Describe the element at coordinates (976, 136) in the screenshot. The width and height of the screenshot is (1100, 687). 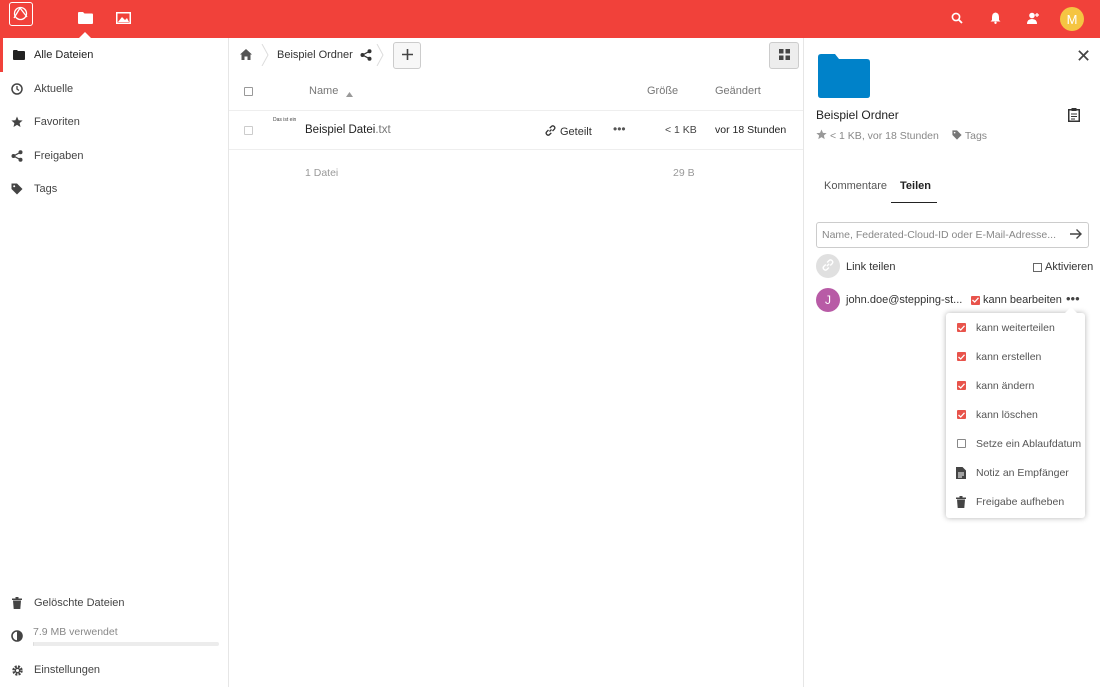
I see `tags-link: Tags` at that location.